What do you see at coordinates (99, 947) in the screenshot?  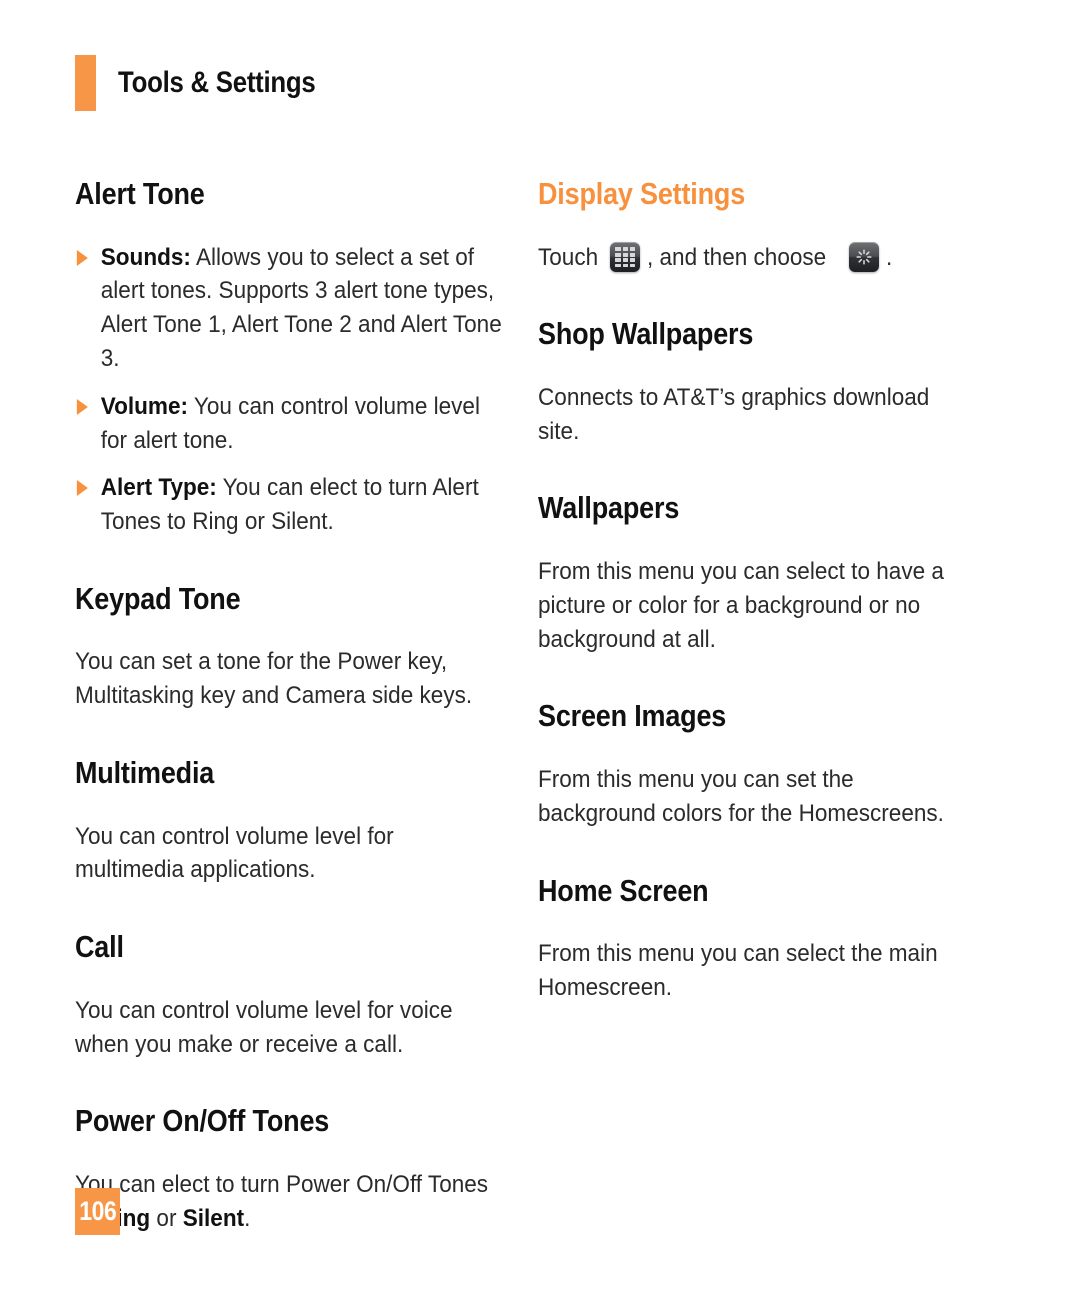 I see `heading-call: Call` at bounding box center [99, 947].